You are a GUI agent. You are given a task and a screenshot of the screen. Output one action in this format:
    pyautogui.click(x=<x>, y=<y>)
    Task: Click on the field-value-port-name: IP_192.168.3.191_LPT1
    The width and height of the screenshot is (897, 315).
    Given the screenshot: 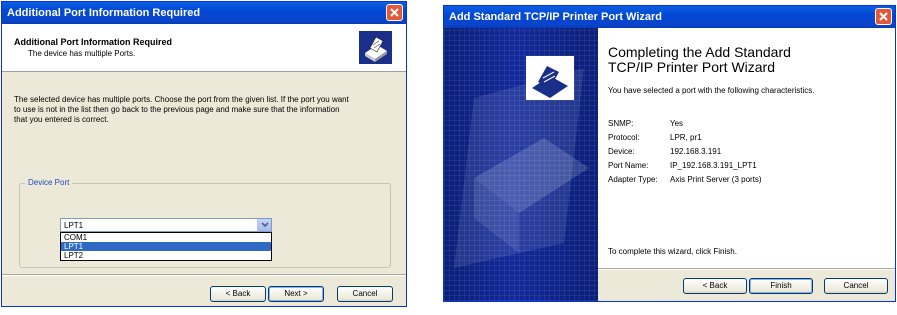 What is the action you would take?
    pyautogui.click(x=713, y=165)
    